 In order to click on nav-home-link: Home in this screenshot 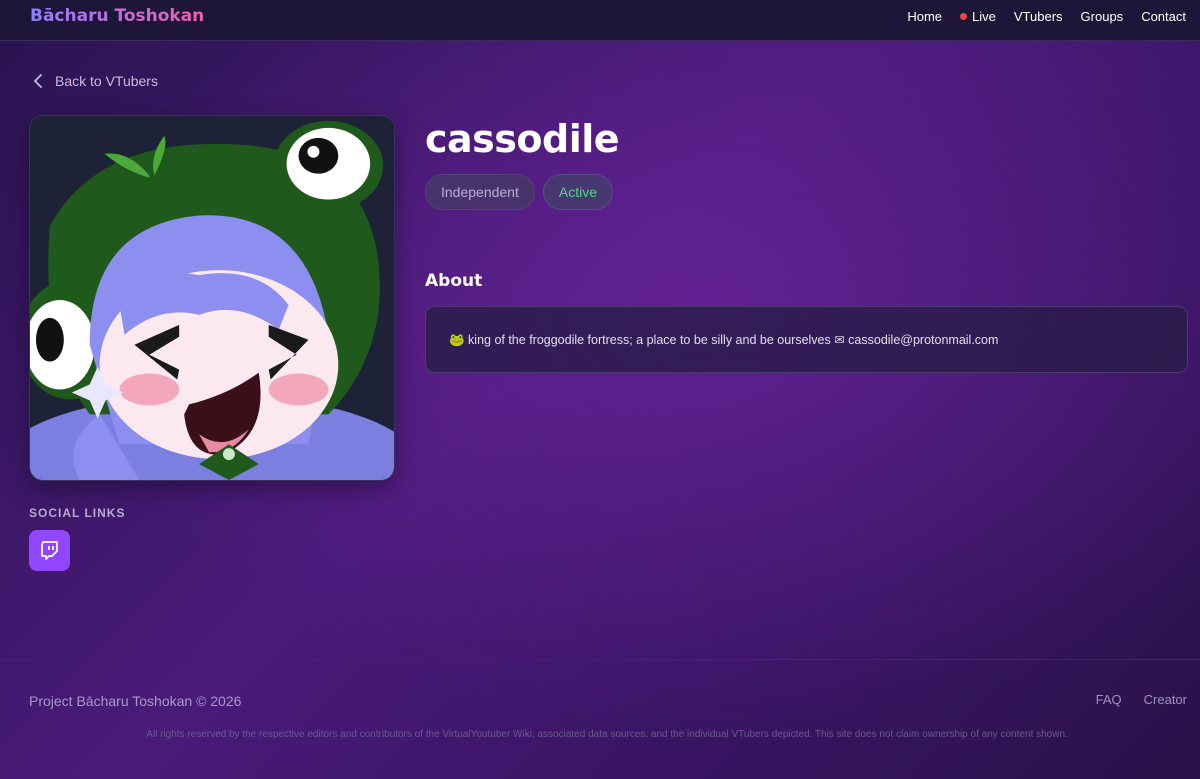, I will do `click(924, 16)`.